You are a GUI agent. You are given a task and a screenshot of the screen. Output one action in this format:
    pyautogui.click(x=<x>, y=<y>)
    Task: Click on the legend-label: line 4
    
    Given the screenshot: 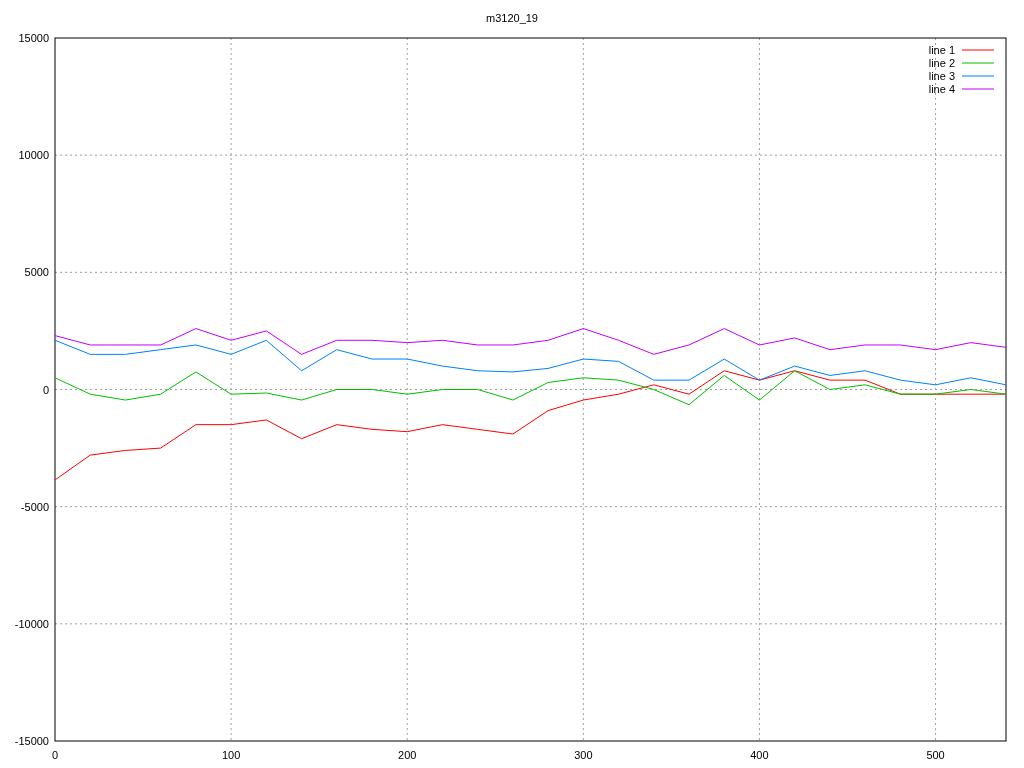 What is the action you would take?
    pyautogui.click(x=941, y=89)
    